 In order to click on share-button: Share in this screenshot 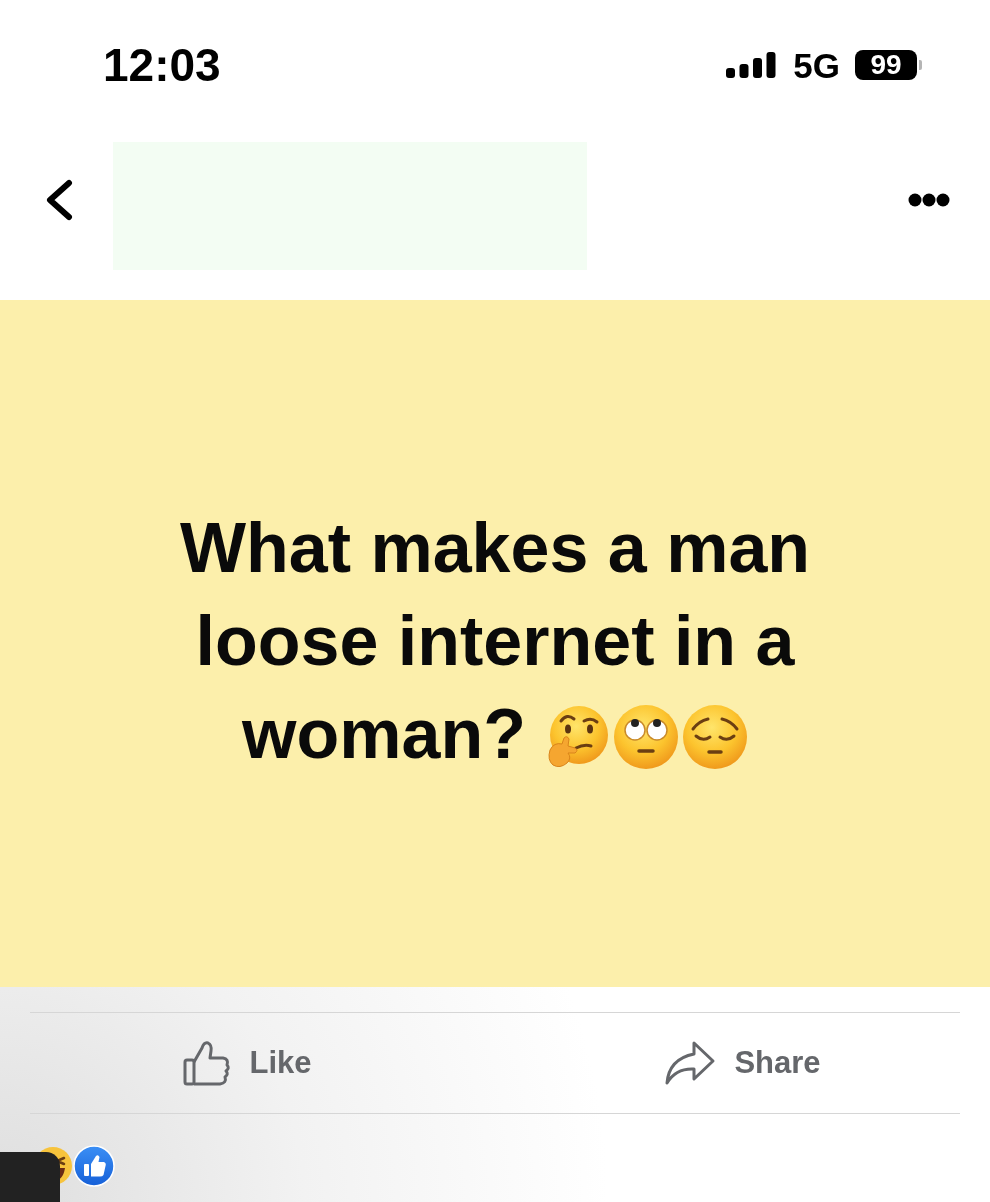, I will do `click(742, 1063)`.